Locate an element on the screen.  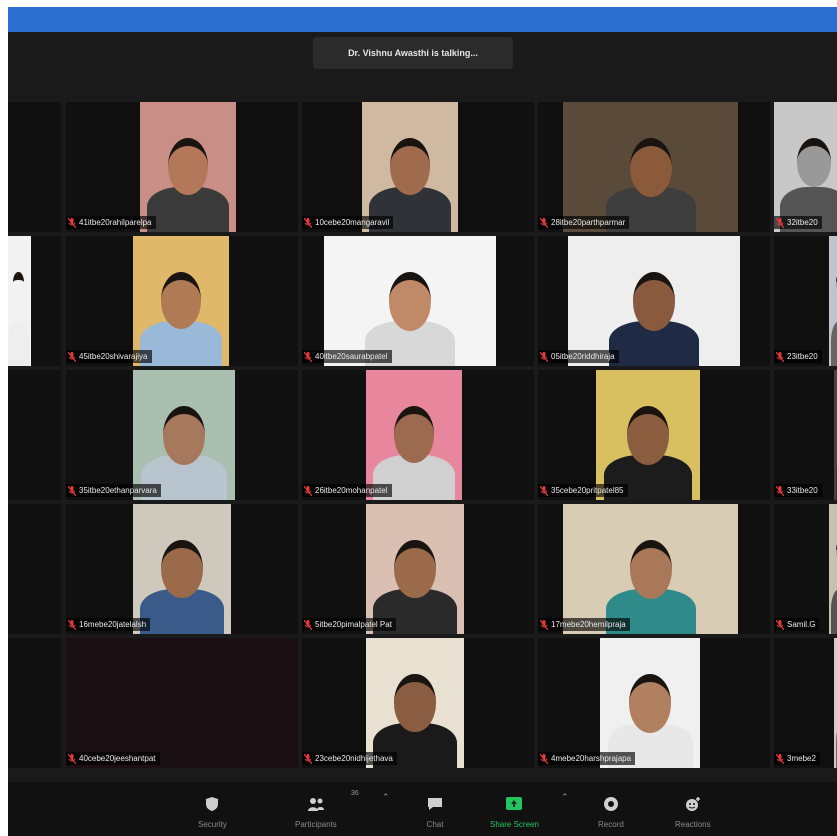
video-tile: 45itbe20shivarajiya is located at coordinates (182, 301).